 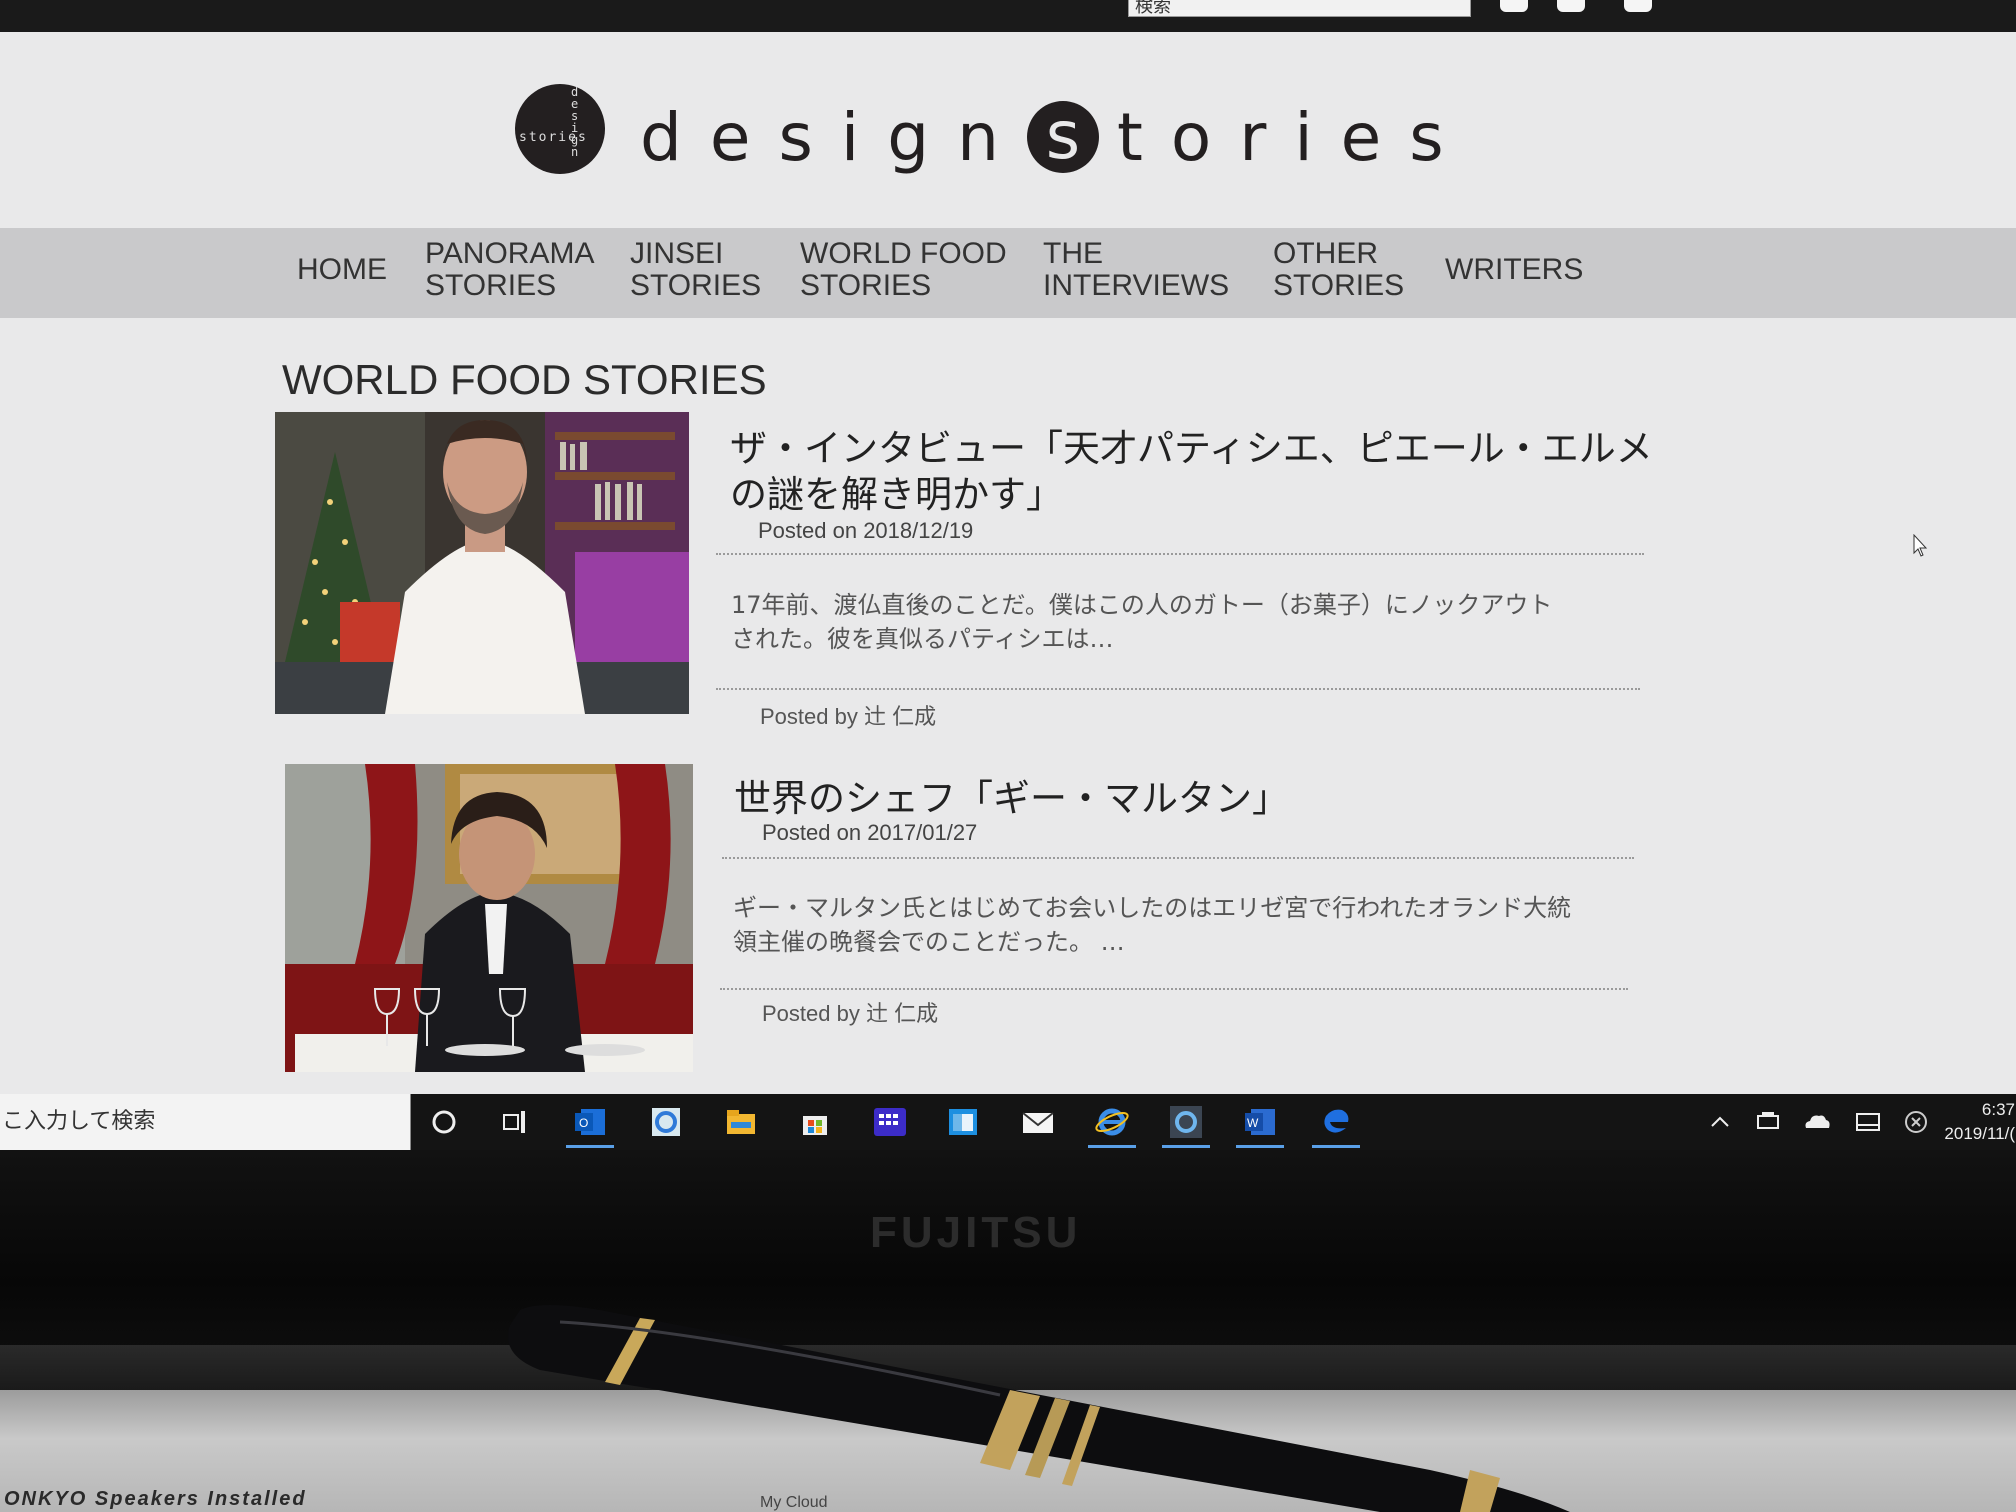 What do you see at coordinates (560, 129) in the screenshot?
I see `logo-mark: stories design` at bounding box center [560, 129].